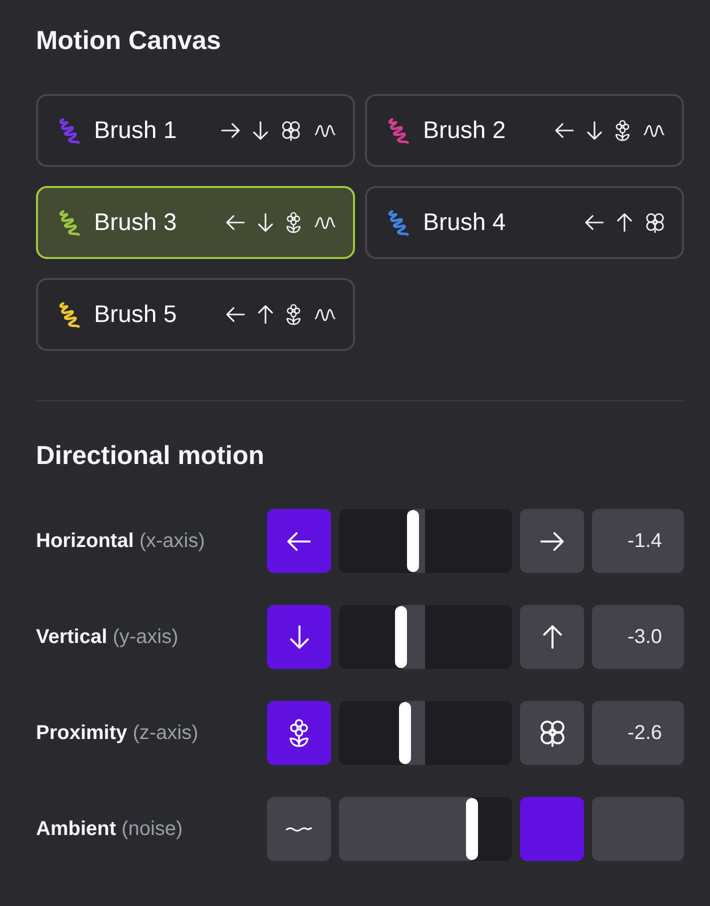  I want to click on tilde-icon, so click(299, 829).